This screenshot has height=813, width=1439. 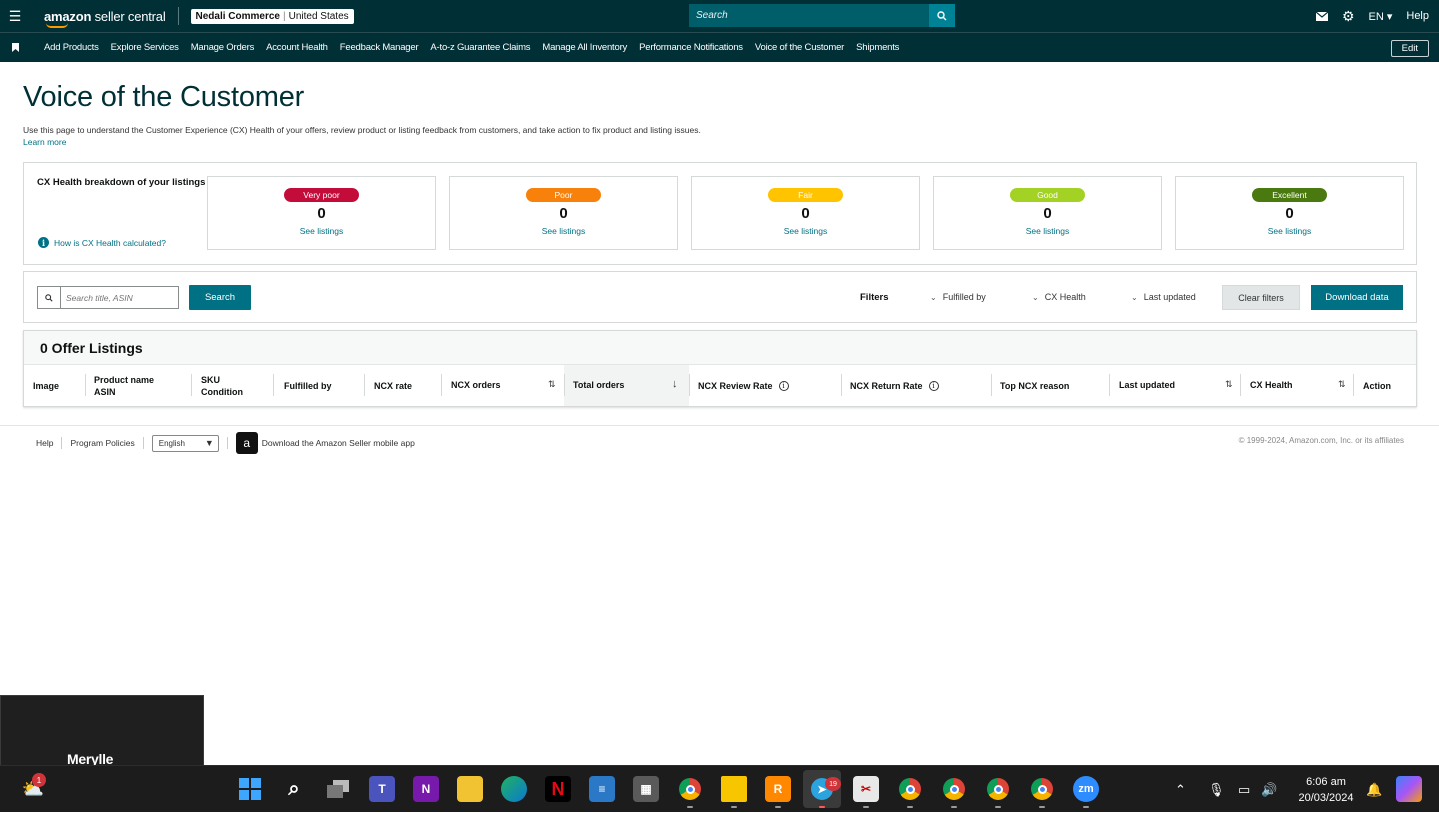 What do you see at coordinates (942, 15) in the screenshot?
I see `global-search-button` at bounding box center [942, 15].